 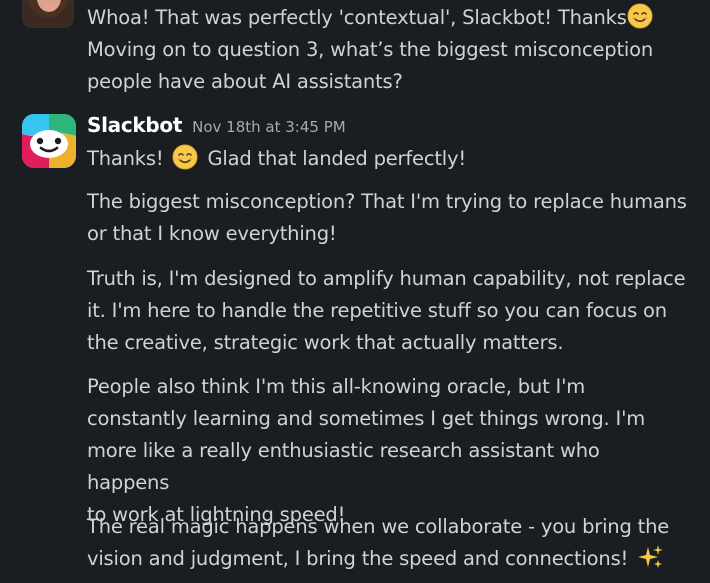 I want to click on message-line: people have about AI assistants?, so click(x=245, y=81).